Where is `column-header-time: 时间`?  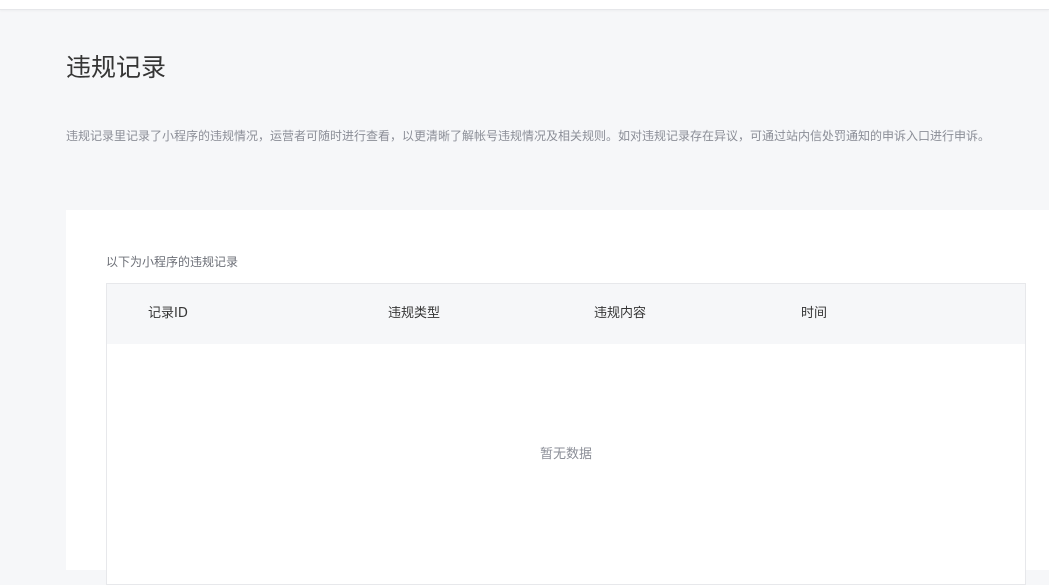 column-header-time: 时间 is located at coordinates (814, 313).